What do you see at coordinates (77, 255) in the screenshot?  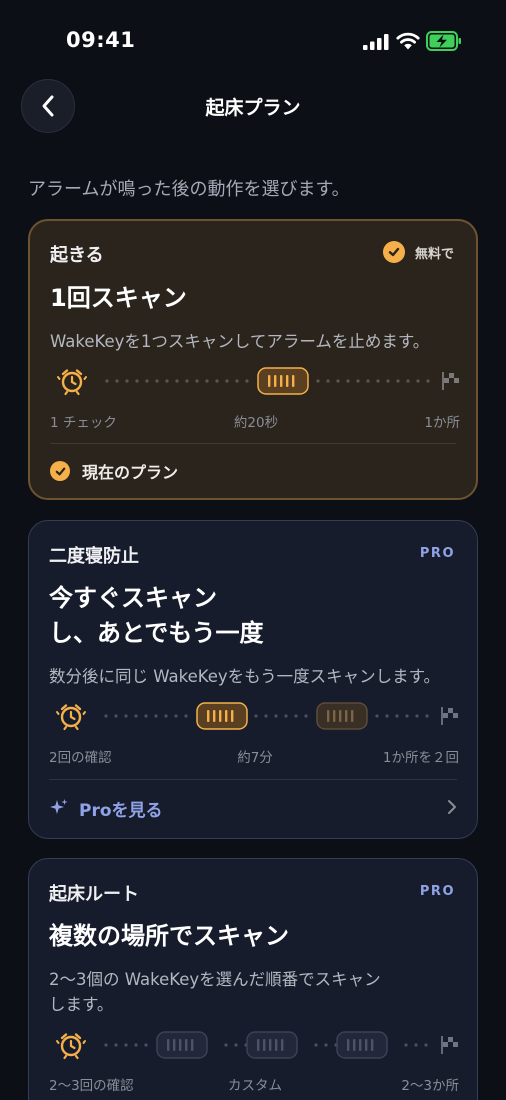 I see `plan-label: 起きる` at bounding box center [77, 255].